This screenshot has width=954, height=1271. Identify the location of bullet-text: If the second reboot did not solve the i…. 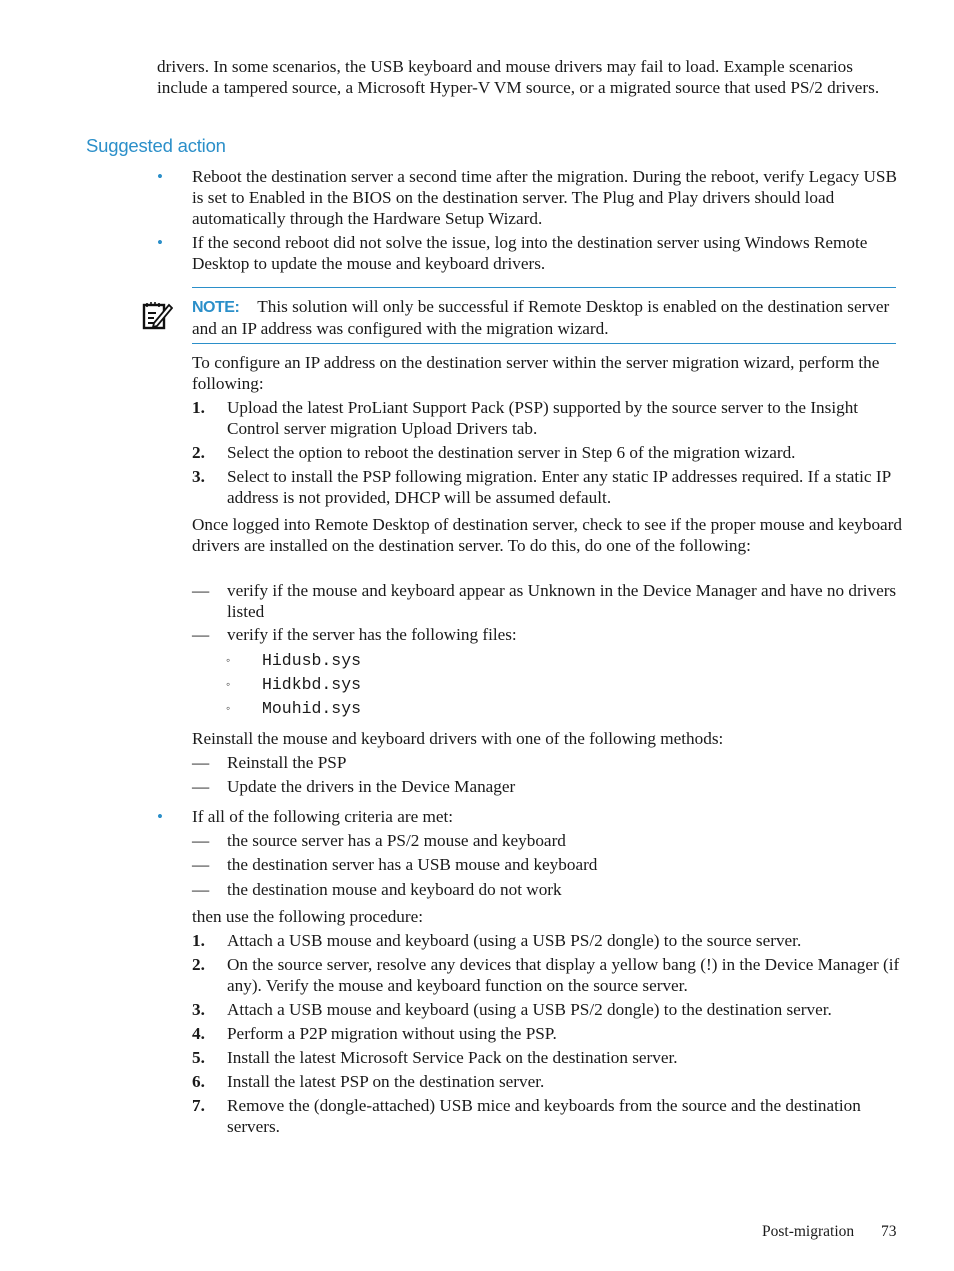
(530, 253).